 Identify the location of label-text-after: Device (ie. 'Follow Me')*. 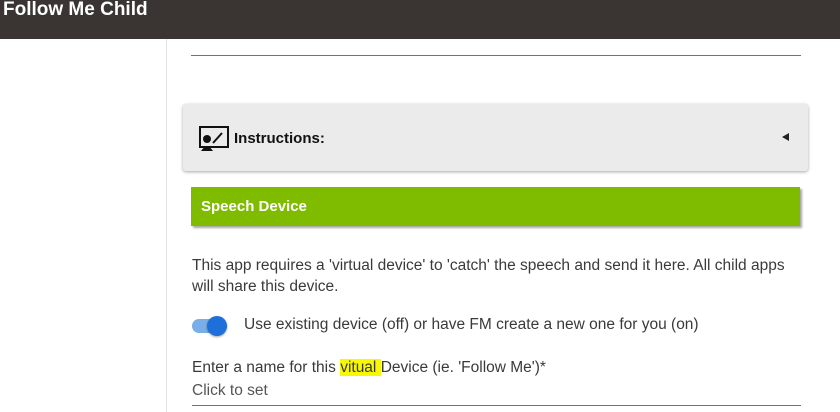
(463, 367).